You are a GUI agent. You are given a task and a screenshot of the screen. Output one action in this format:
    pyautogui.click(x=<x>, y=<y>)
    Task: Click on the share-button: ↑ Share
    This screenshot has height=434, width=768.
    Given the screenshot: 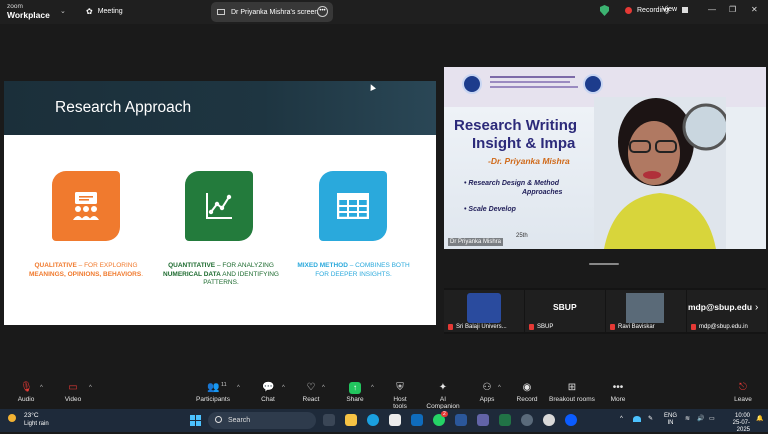 What is the action you would take?
    pyautogui.click(x=355, y=392)
    